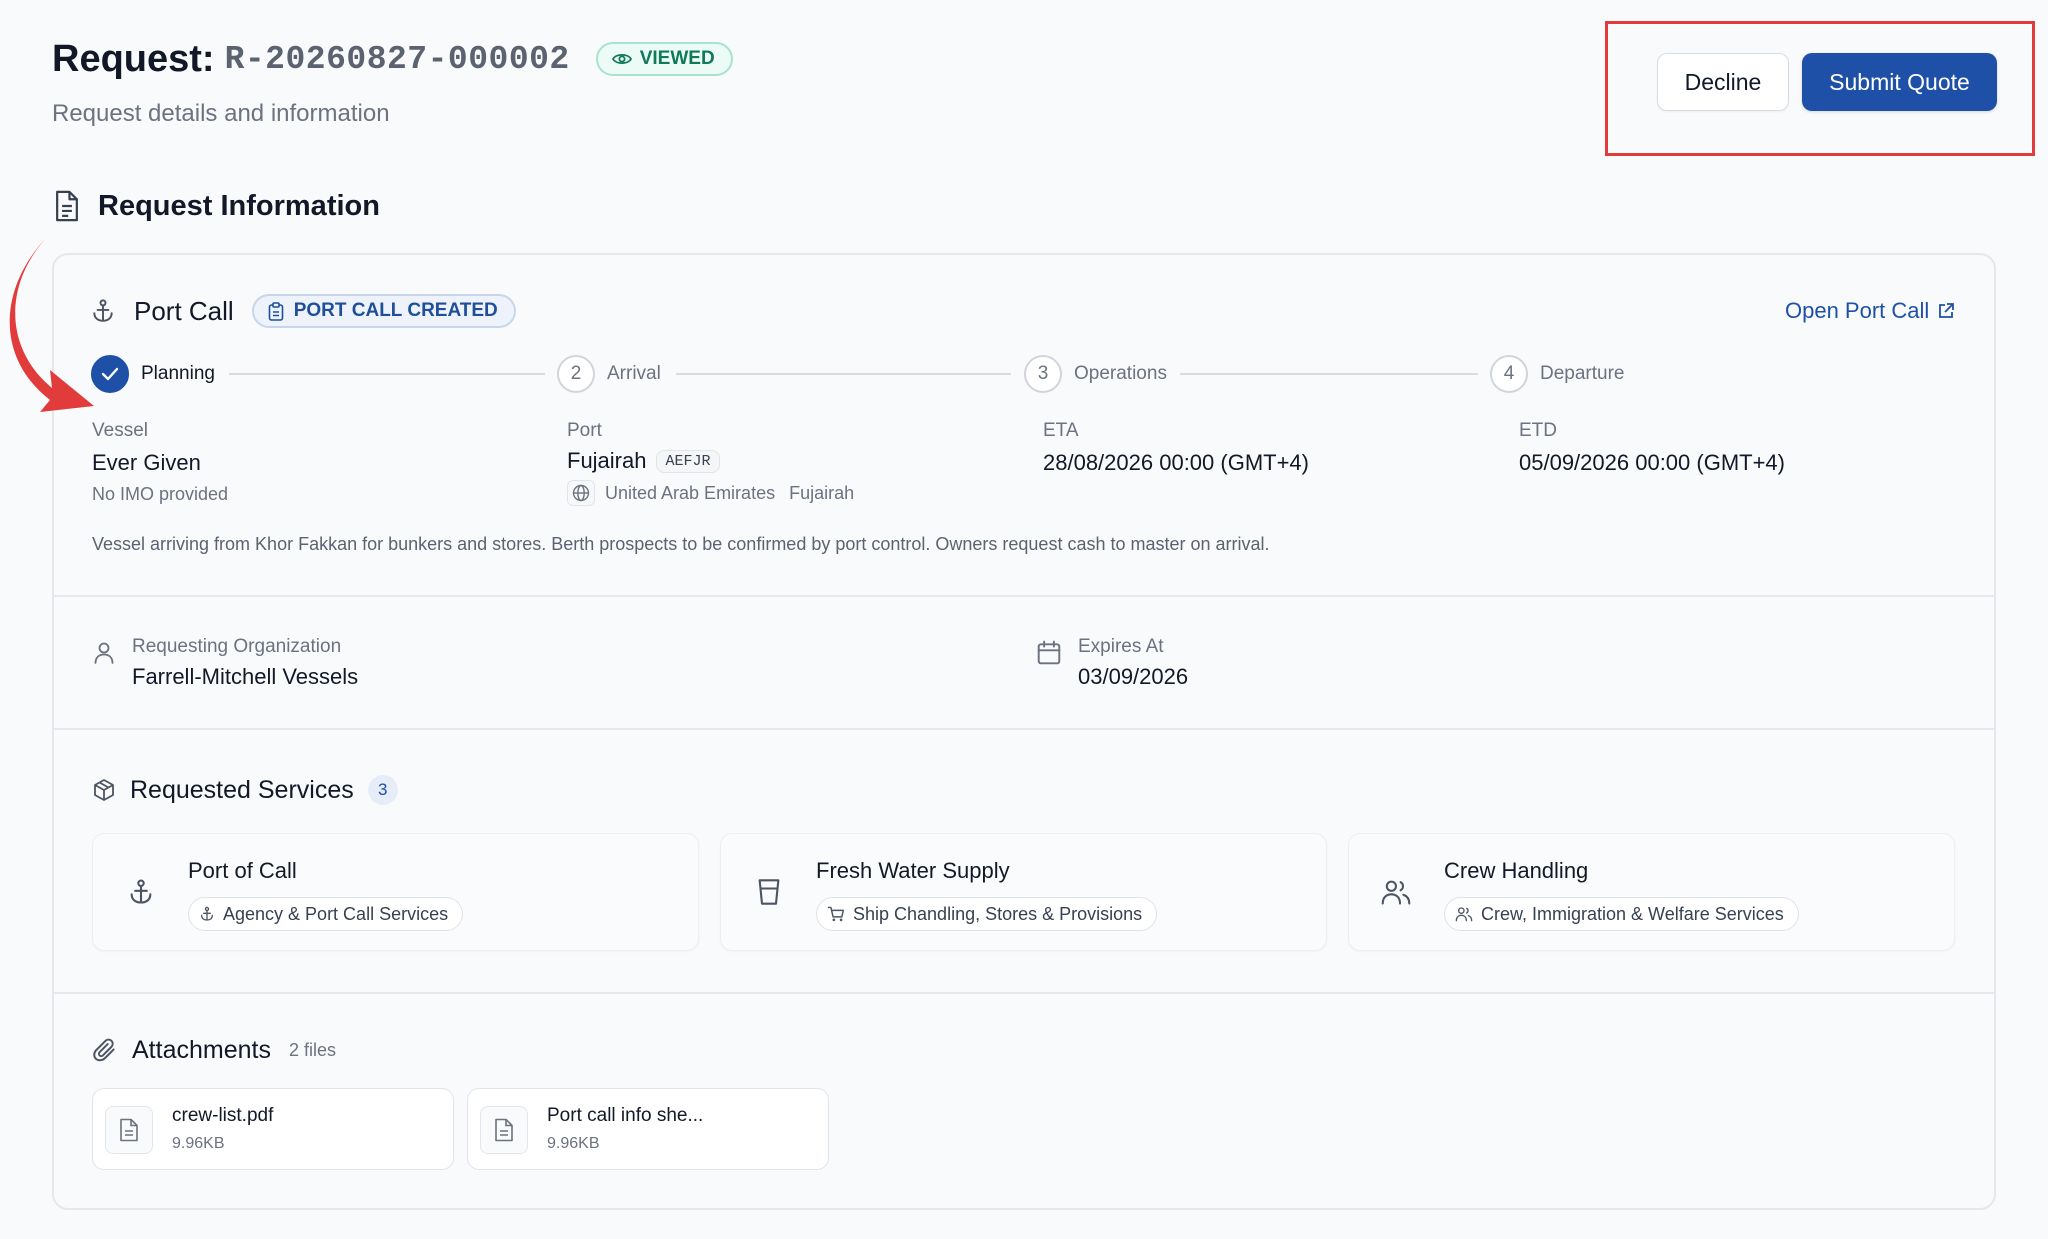 The height and width of the screenshot is (1239, 2048). I want to click on service-category-chip: Ship Chandling, Stores & Provisions, so click(987, 914).